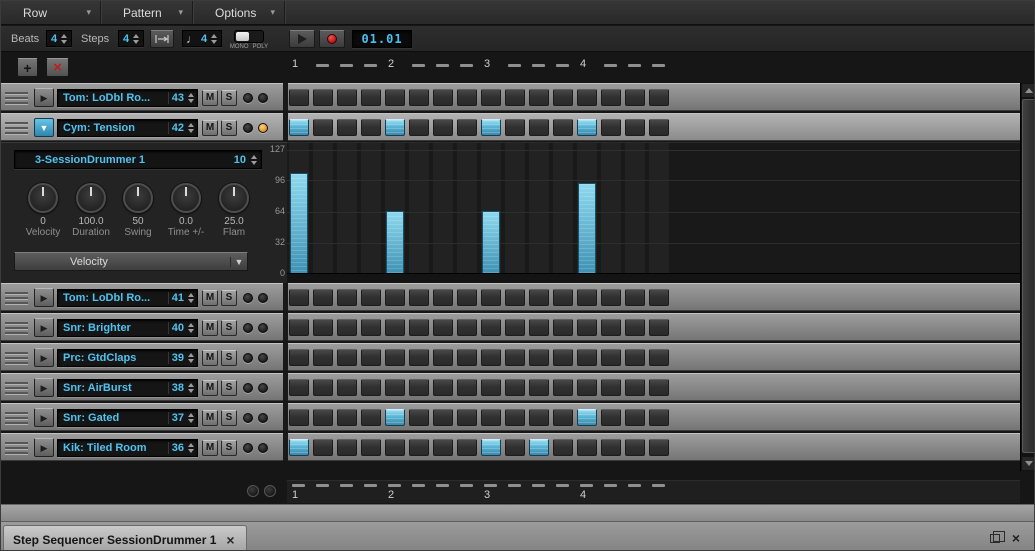  What do you see at coordinates (395, 242) in the screenshot?
I see `velocity-bar` at bounding box center [395, 242].